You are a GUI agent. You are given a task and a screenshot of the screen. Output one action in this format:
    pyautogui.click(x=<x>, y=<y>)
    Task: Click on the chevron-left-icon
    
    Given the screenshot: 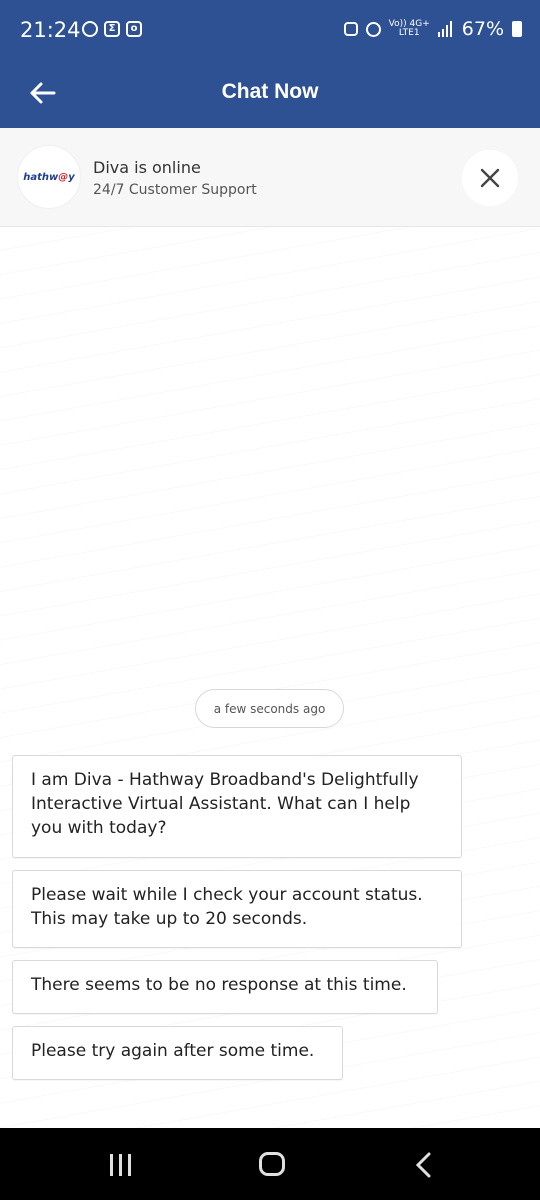 What is the action you would take?
    pyautogui.click(x=423, y=1165)
    